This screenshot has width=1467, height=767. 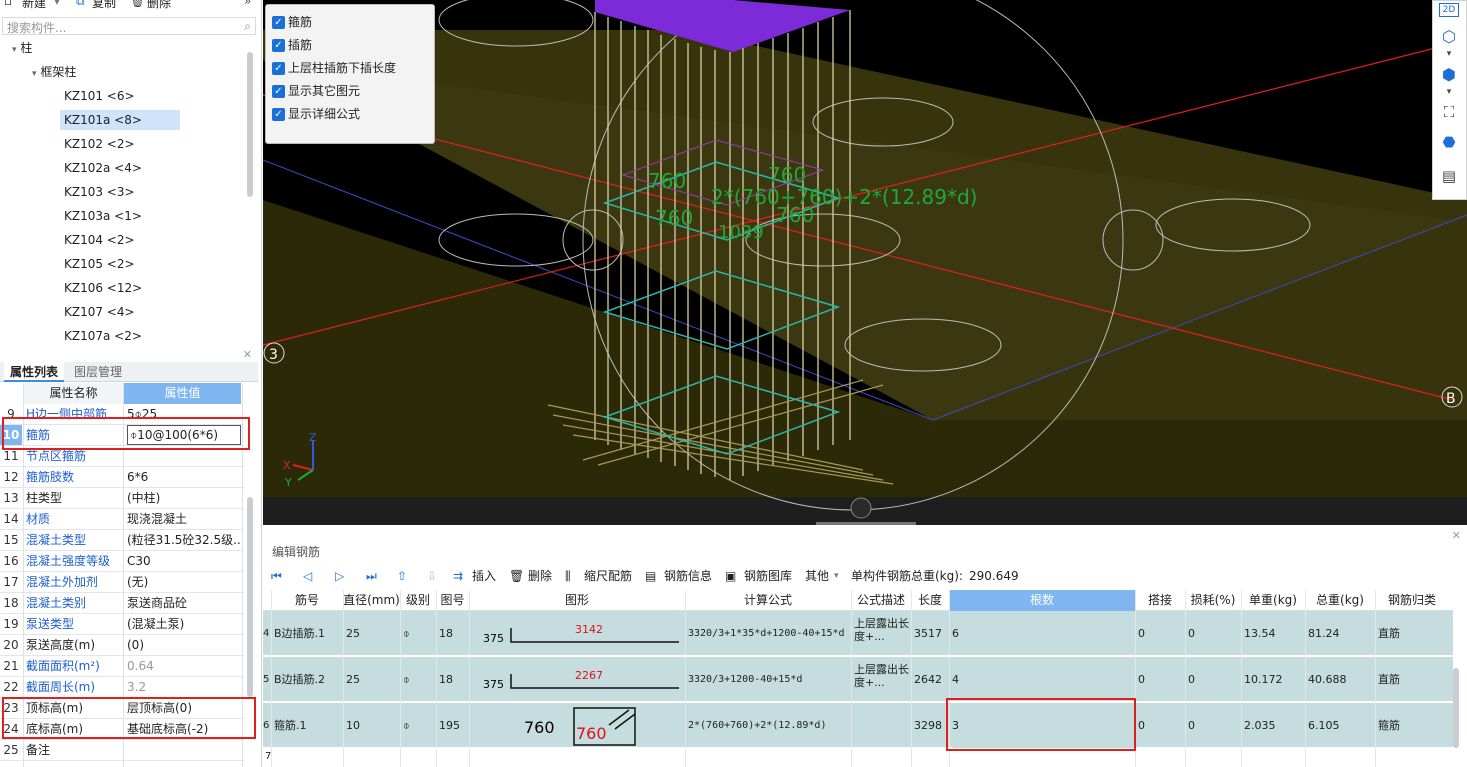 I want to click on prop-row: 19 泵送类型 (混凝土泵), so click(x=122, y=624).